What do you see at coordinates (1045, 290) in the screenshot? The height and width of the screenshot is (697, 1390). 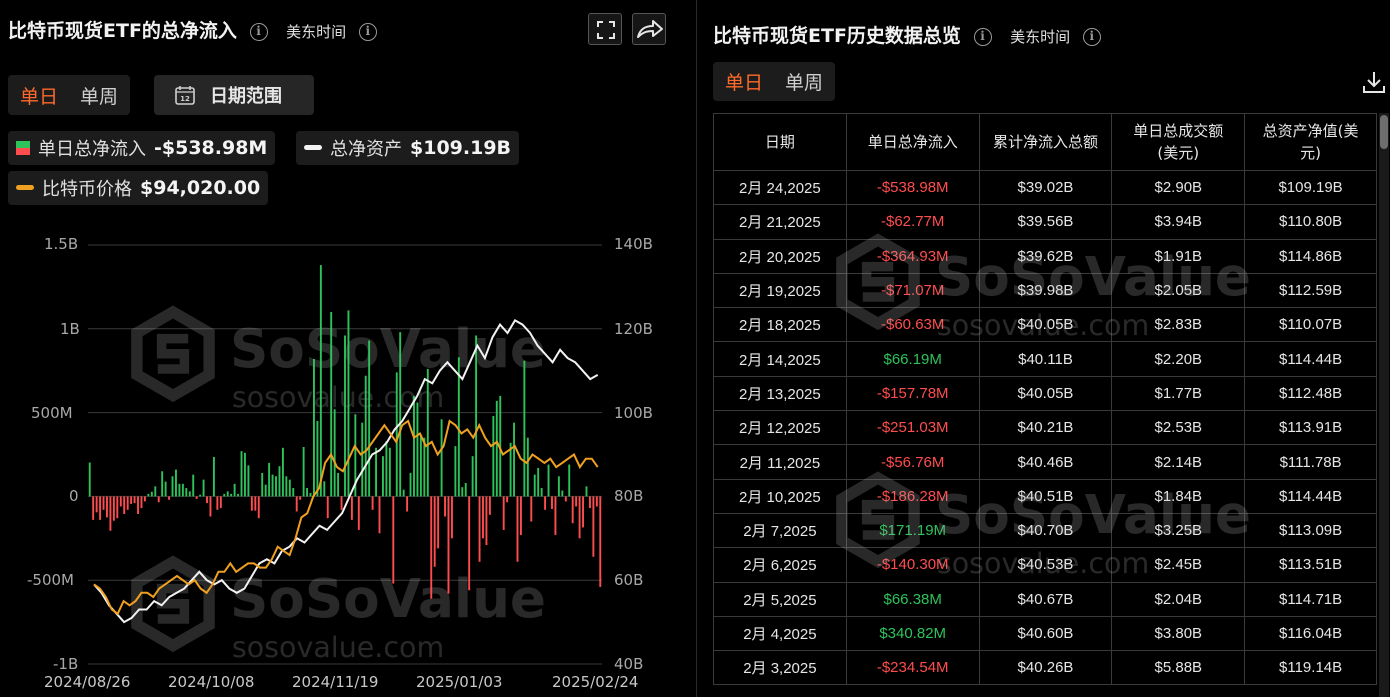 I see `table-row: 2月 19,2025 -$71.07M $39.98B $2.05B $112.59B` at bounding box center [1045, 290].